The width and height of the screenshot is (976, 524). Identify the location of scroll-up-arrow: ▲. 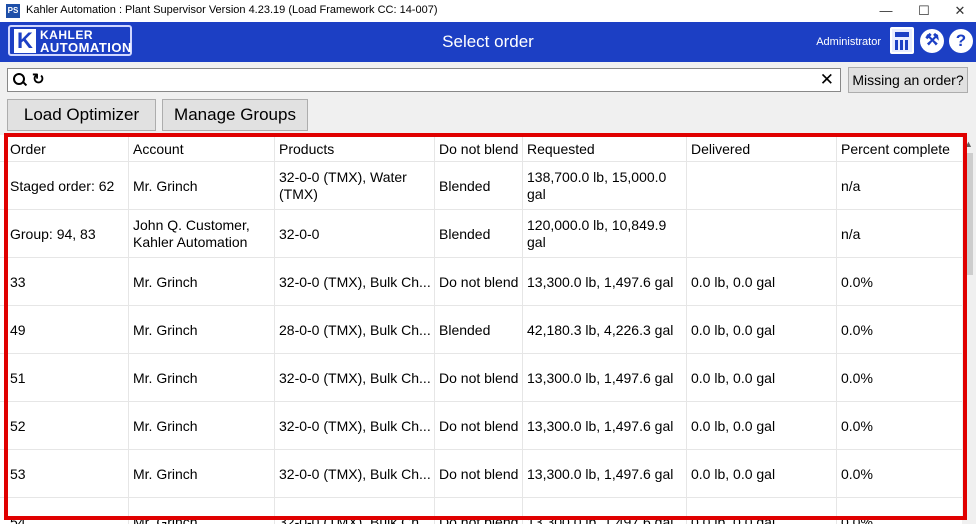
(968, 144).